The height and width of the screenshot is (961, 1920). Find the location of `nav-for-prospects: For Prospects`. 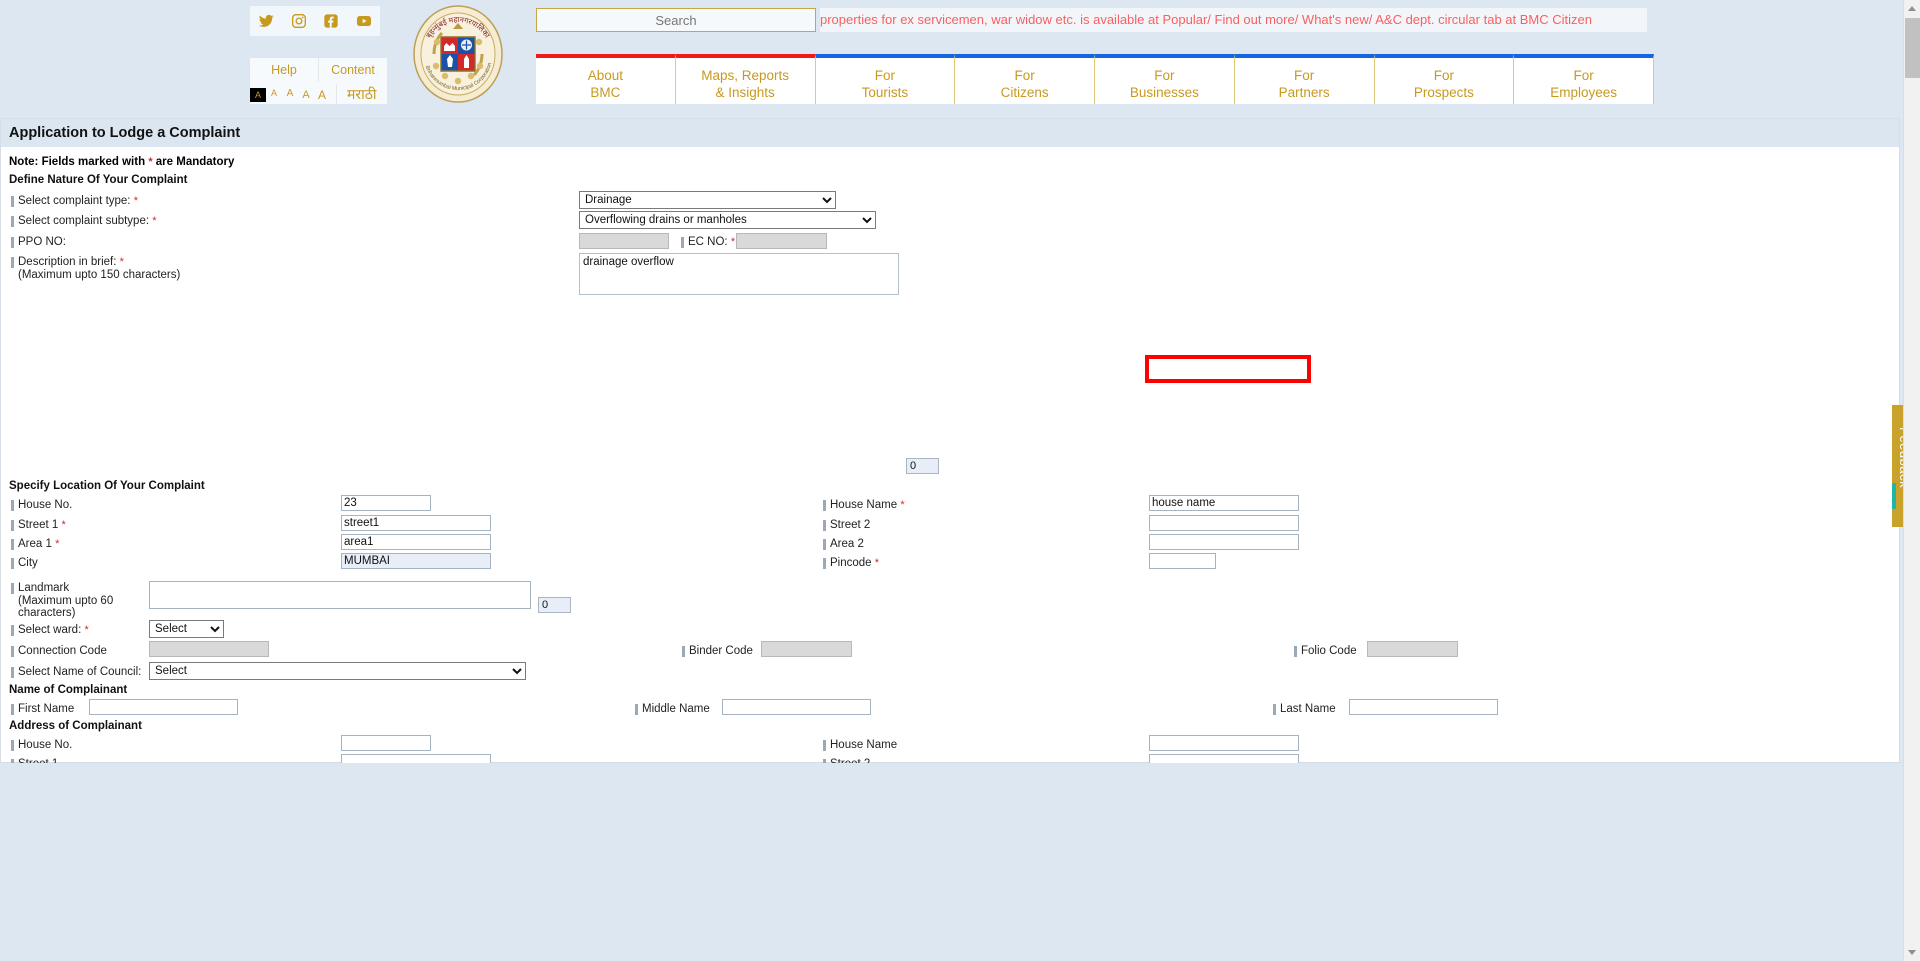

nav-for-prospects: For Prospects is located at coordinates (1444, 79).